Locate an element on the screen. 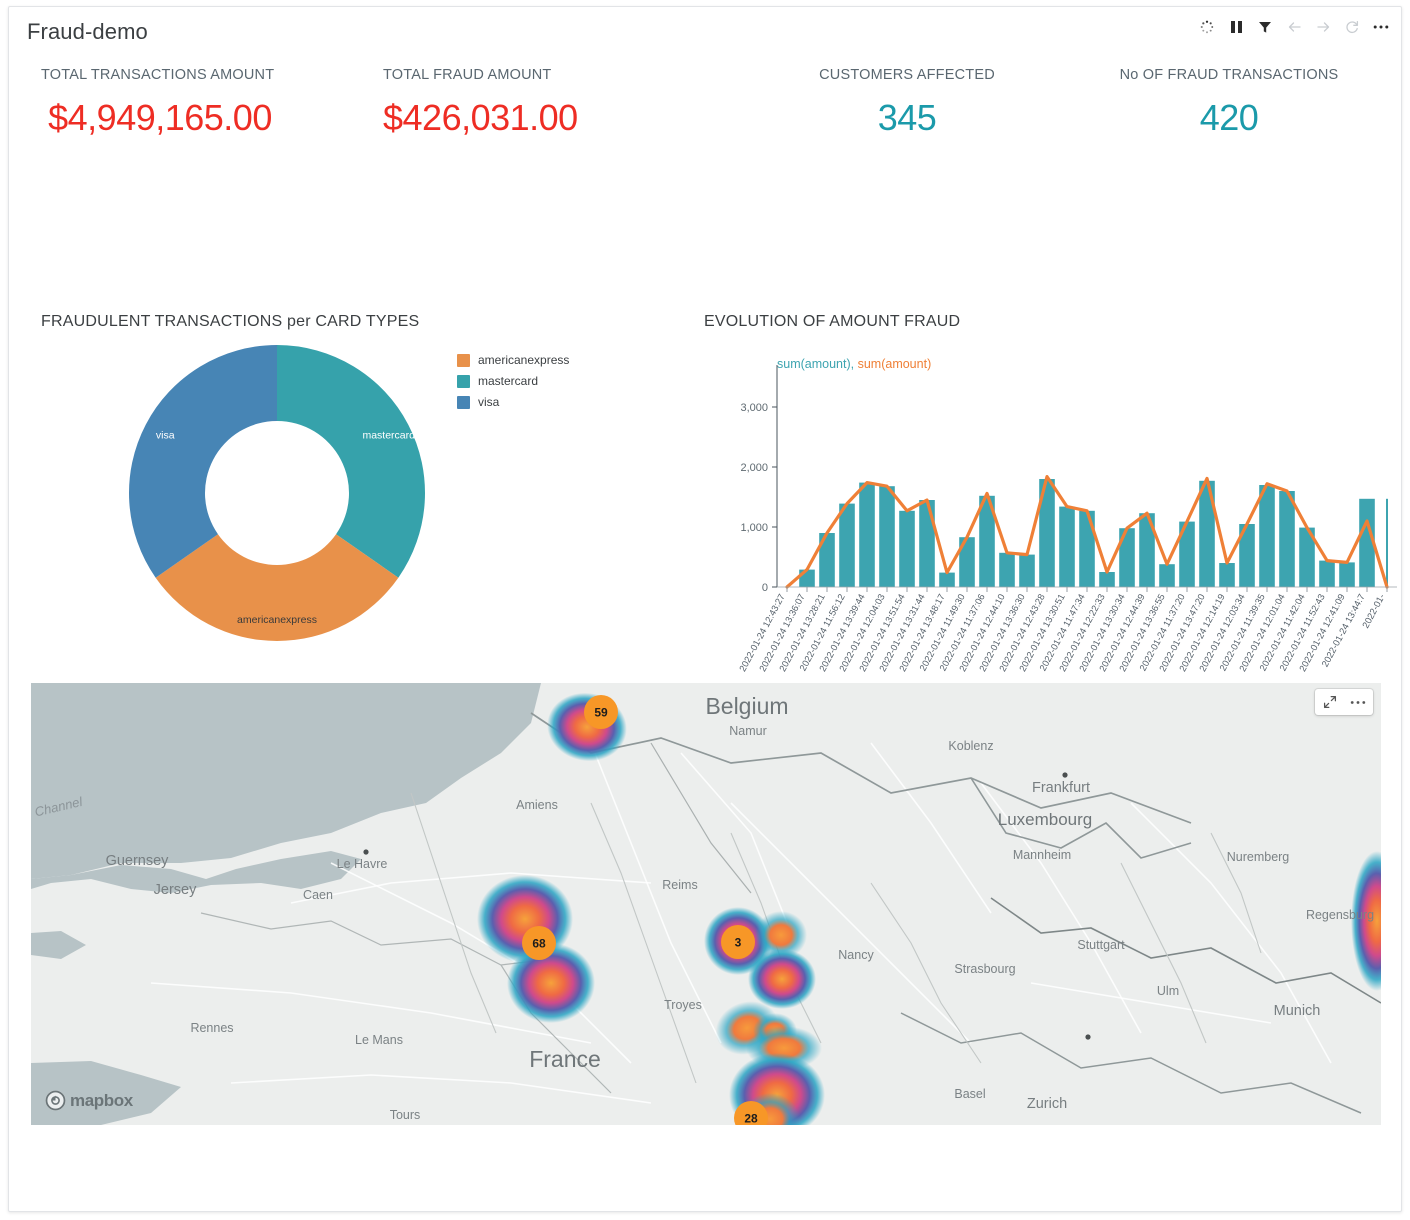  donut-chart-title: FRAUDULENT TRANSACTIONS per CARD TYPES is located at coordinates (230, 321).